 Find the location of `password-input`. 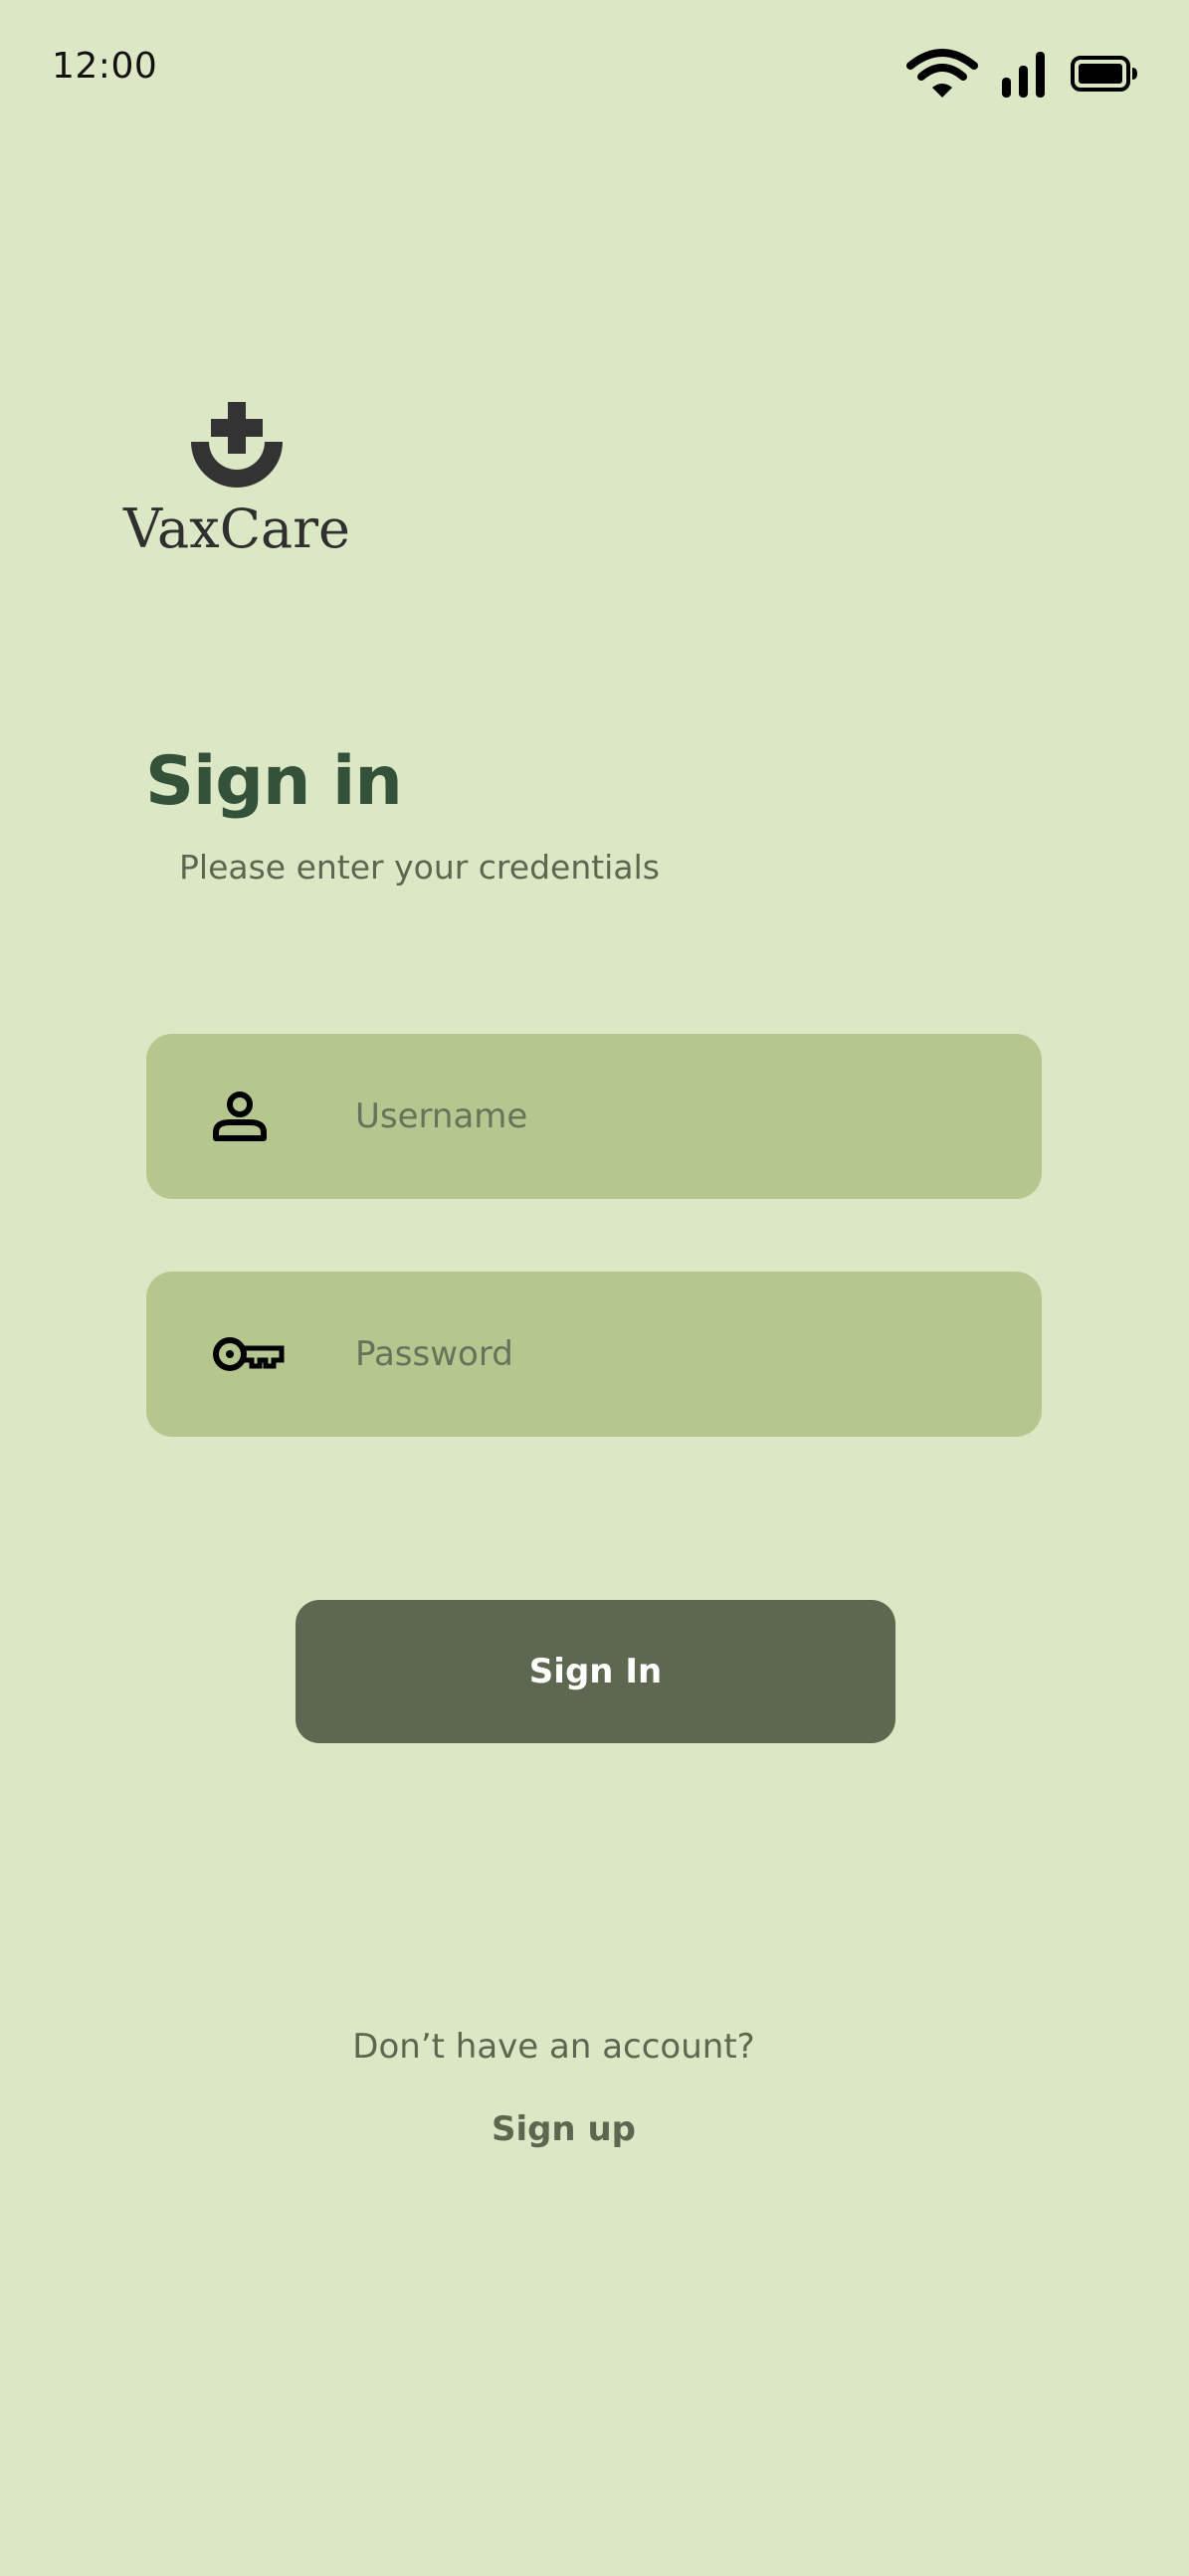

password-input is located at coordinates (683, 1354).